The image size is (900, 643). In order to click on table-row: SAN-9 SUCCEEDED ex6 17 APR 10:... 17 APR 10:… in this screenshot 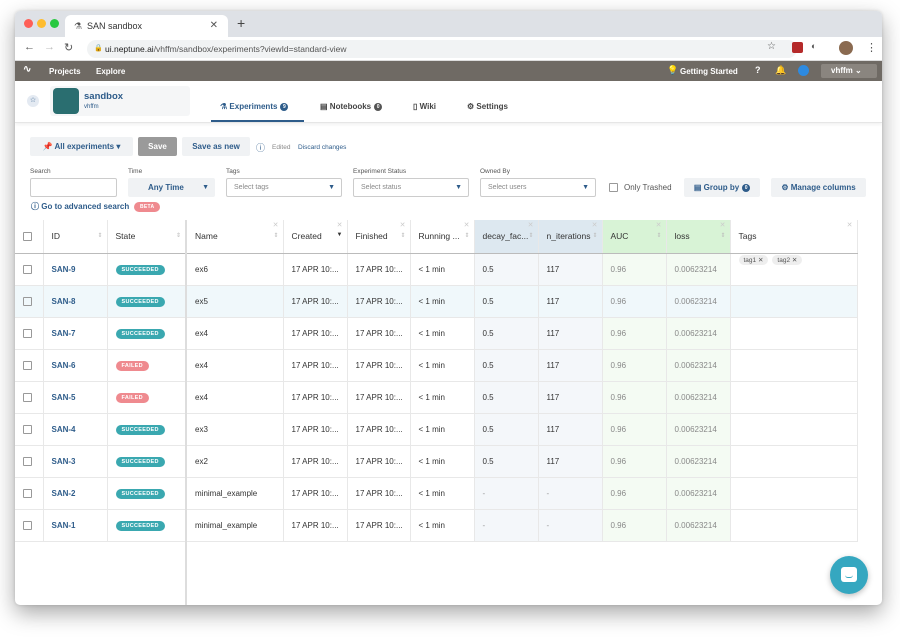, I will do `click(436, 269)`.